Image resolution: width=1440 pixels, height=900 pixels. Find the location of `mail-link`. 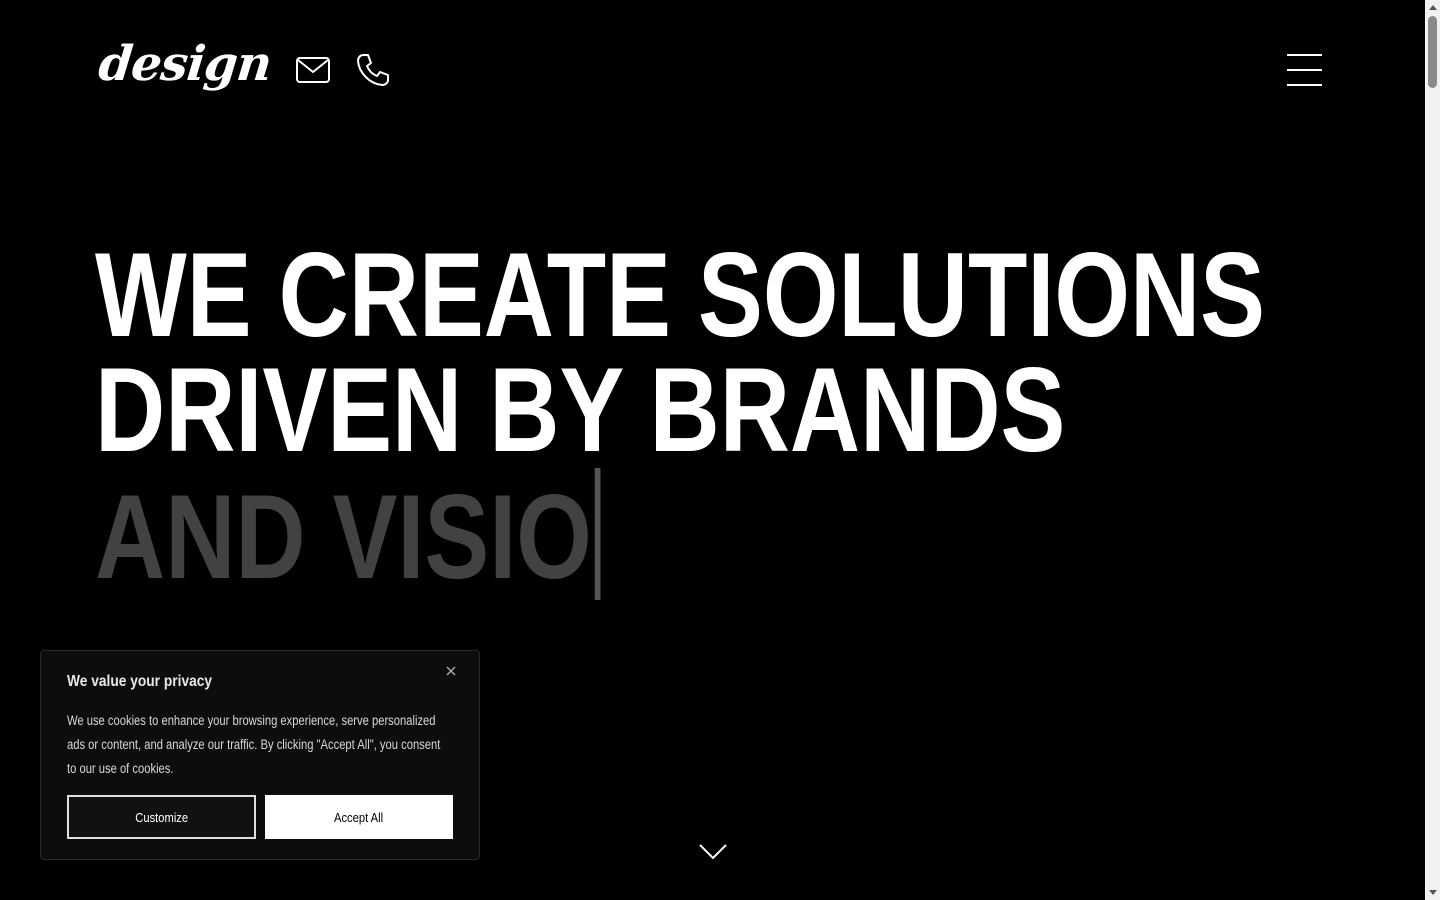

mail-link is located at coordinates (313, 70).